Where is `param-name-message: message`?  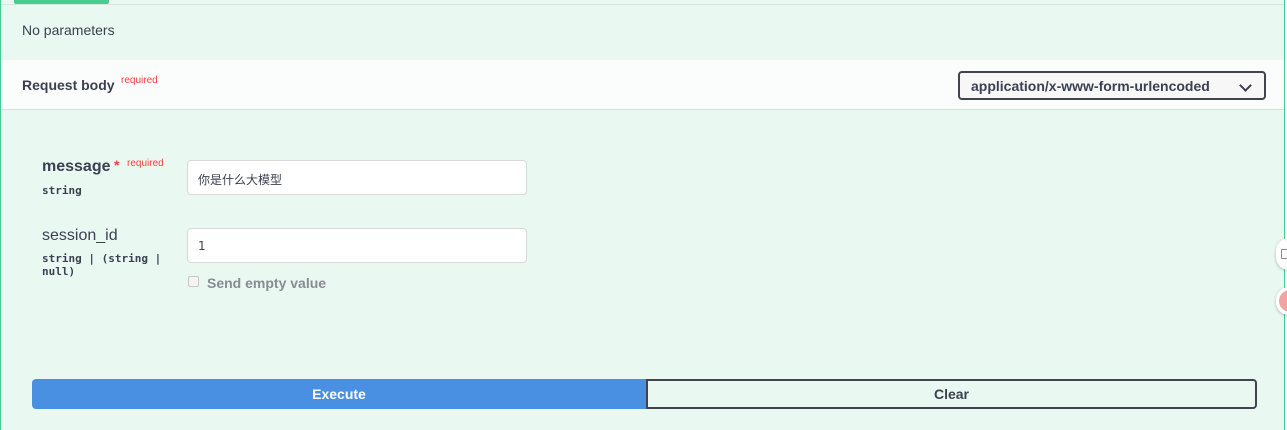
param-name-message: message is located at coordinates (76, 166).